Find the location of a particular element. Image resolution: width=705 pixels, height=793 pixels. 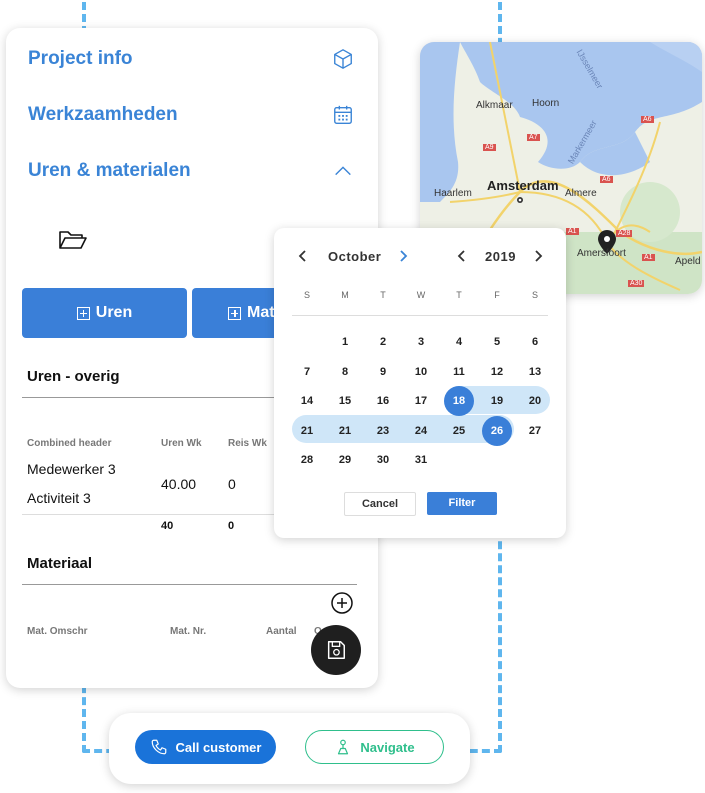

calendar-day: 25 is located at coordinates (459, 431).